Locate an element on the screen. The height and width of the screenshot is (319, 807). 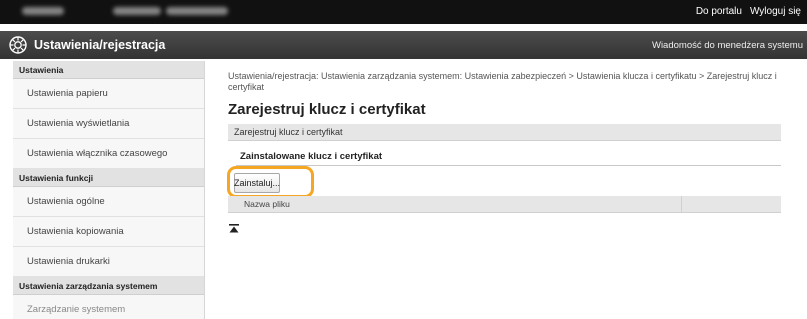
top-links: Do portalu Wyloguj się is located at coordinates (748, 11).